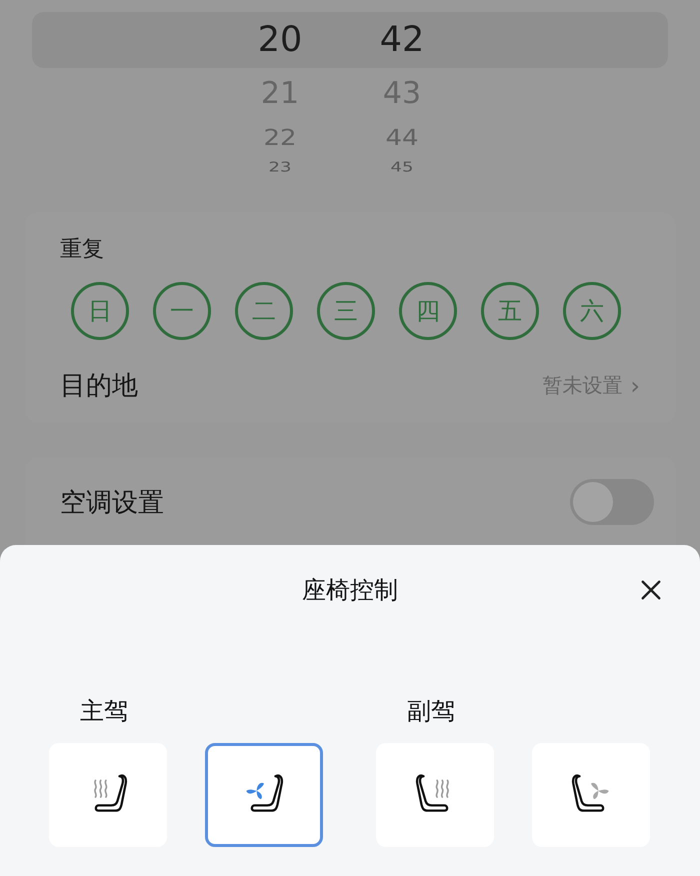 The image size is (700, 876). What do you see at coordinates (264, 795) in the screenshot?
I see `seat-ventilation-button` at bounding box center [264, 795].